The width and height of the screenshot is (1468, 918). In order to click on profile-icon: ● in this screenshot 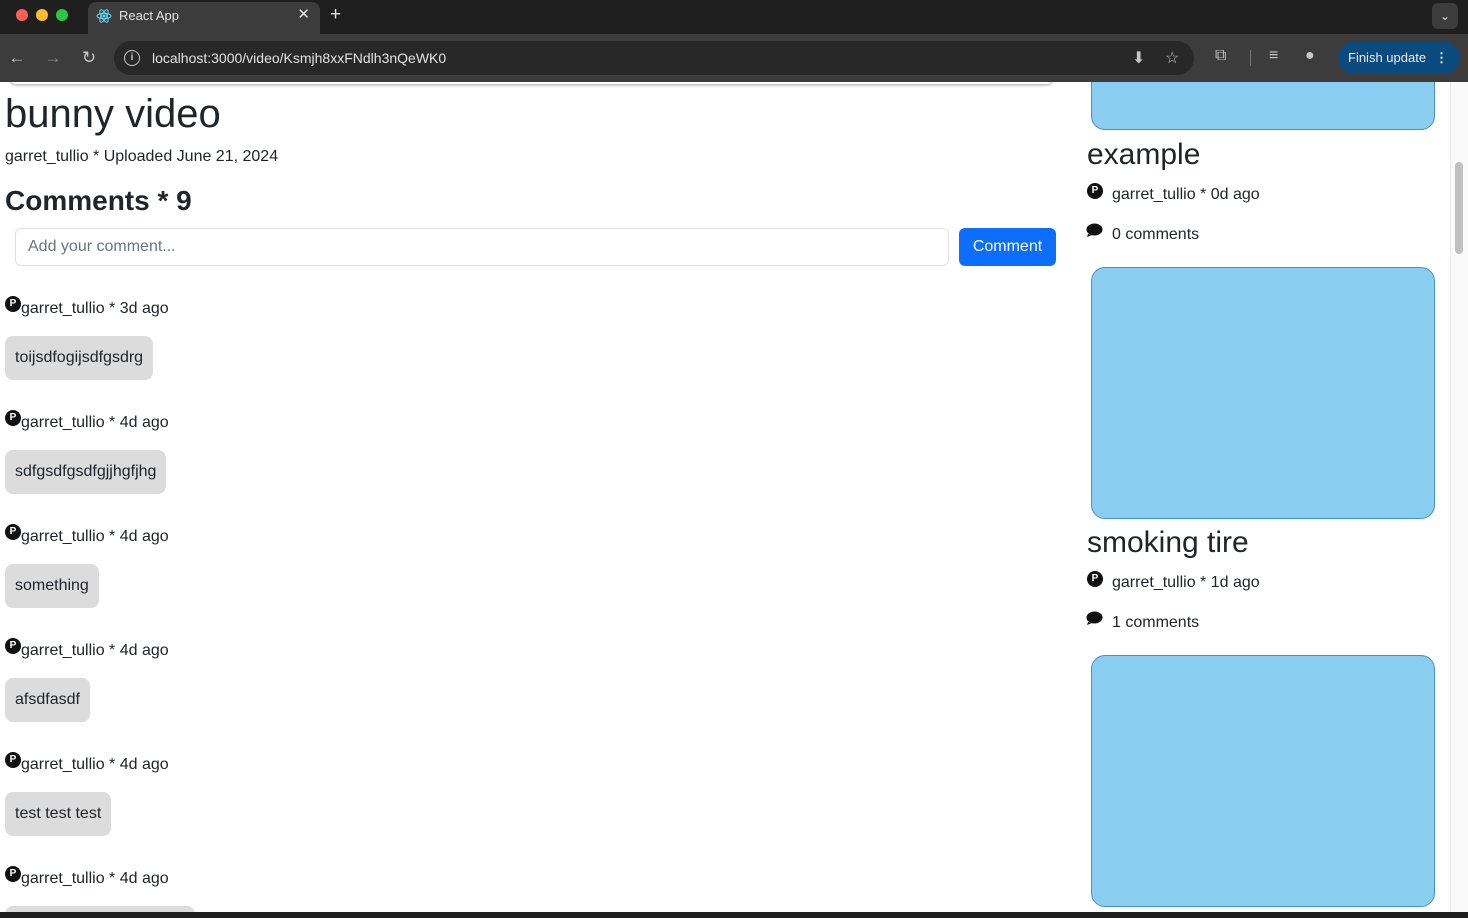, I will do `click(1310, 56)`.